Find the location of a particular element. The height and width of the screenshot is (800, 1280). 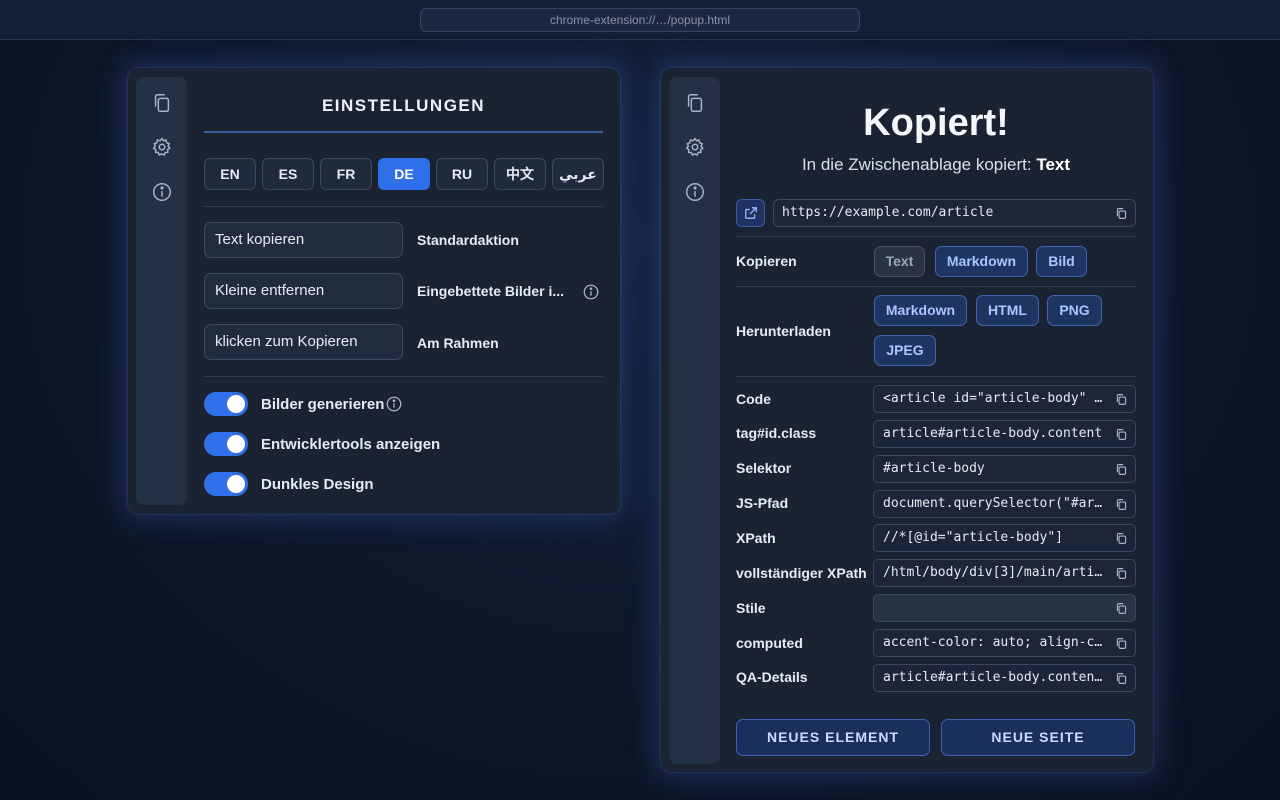

address-bar: chrome-extension://…/popup.html is located at coordinates (640, 20).